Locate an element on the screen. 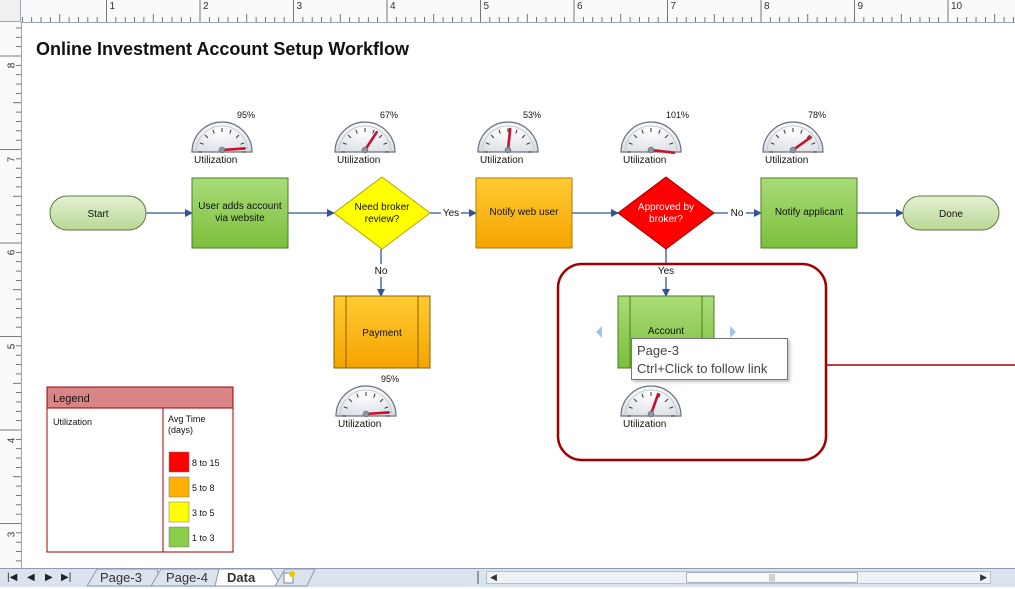  account-label: Account is located at coordinates (666, 331).